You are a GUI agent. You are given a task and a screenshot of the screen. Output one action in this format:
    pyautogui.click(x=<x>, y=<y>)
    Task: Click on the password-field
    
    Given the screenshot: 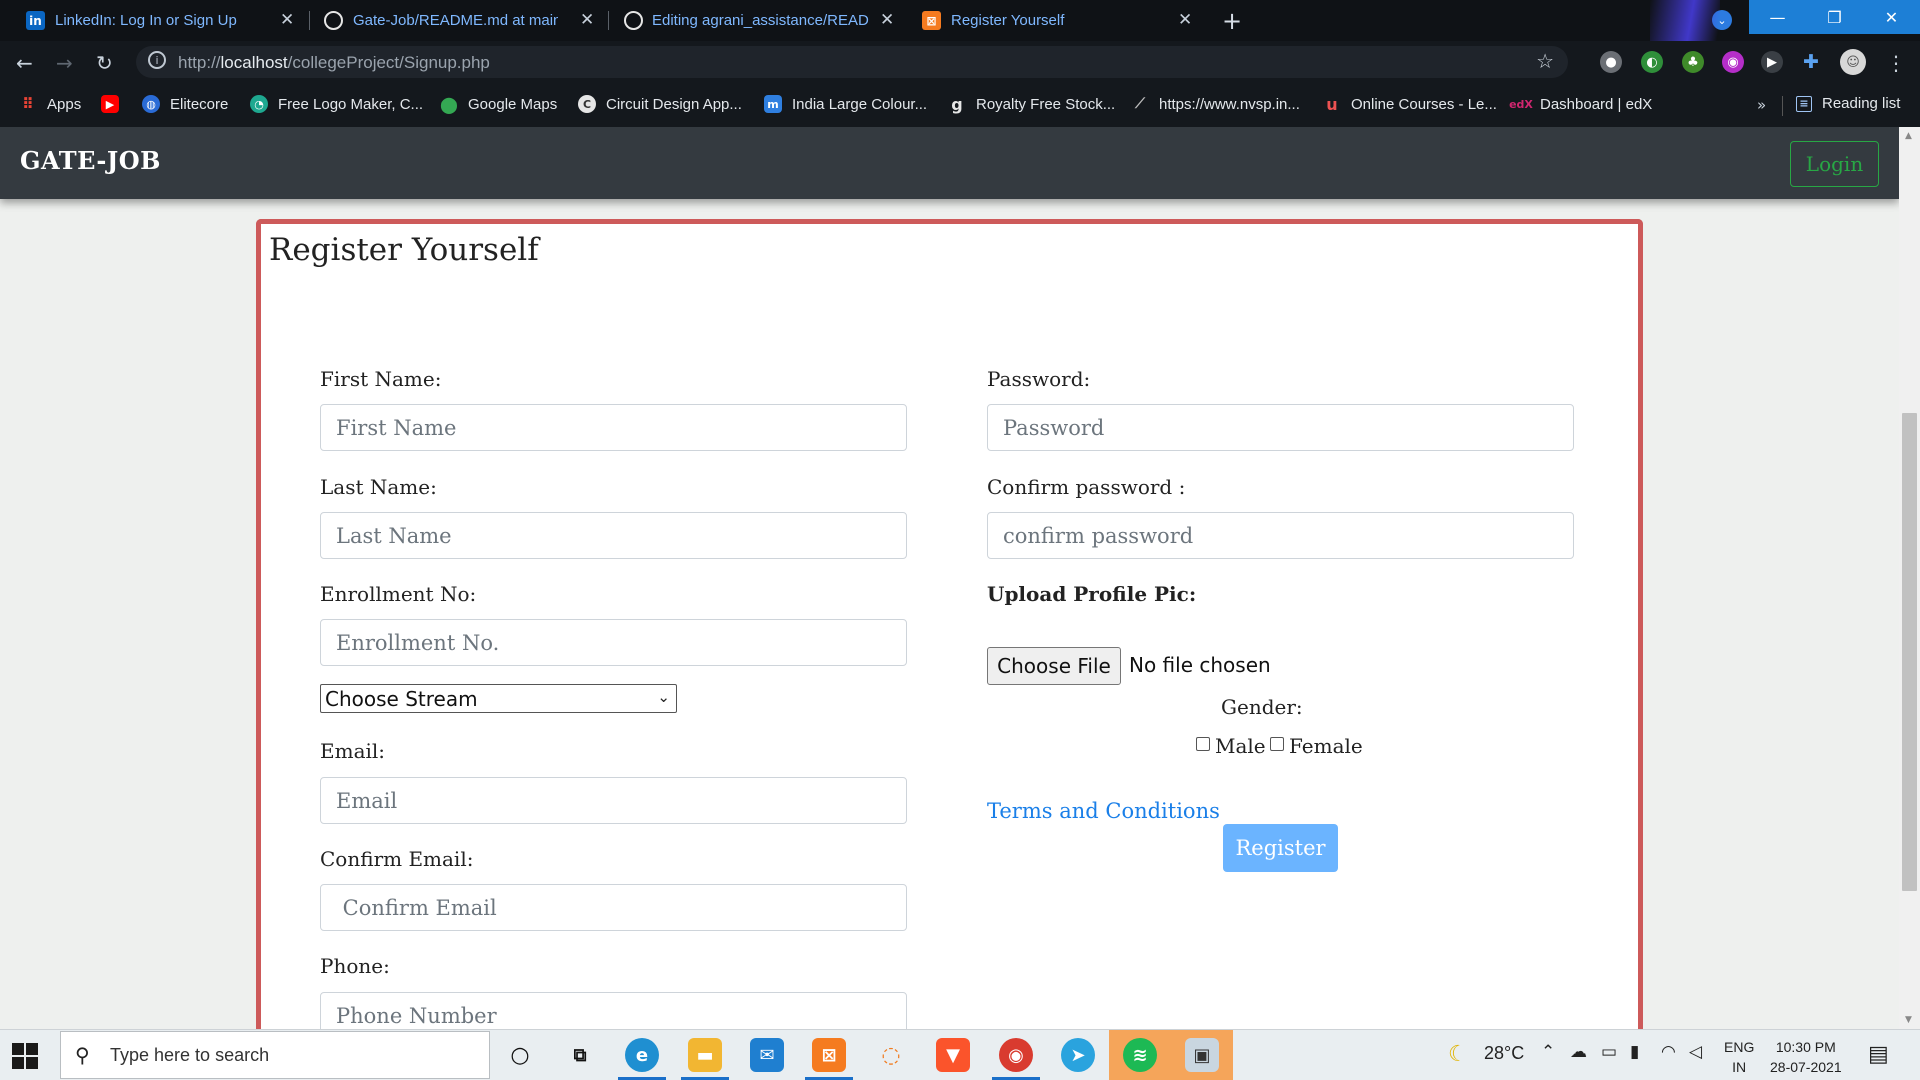 What is the action you would take?
    pyautogui.click(x=1280, y=427)
    